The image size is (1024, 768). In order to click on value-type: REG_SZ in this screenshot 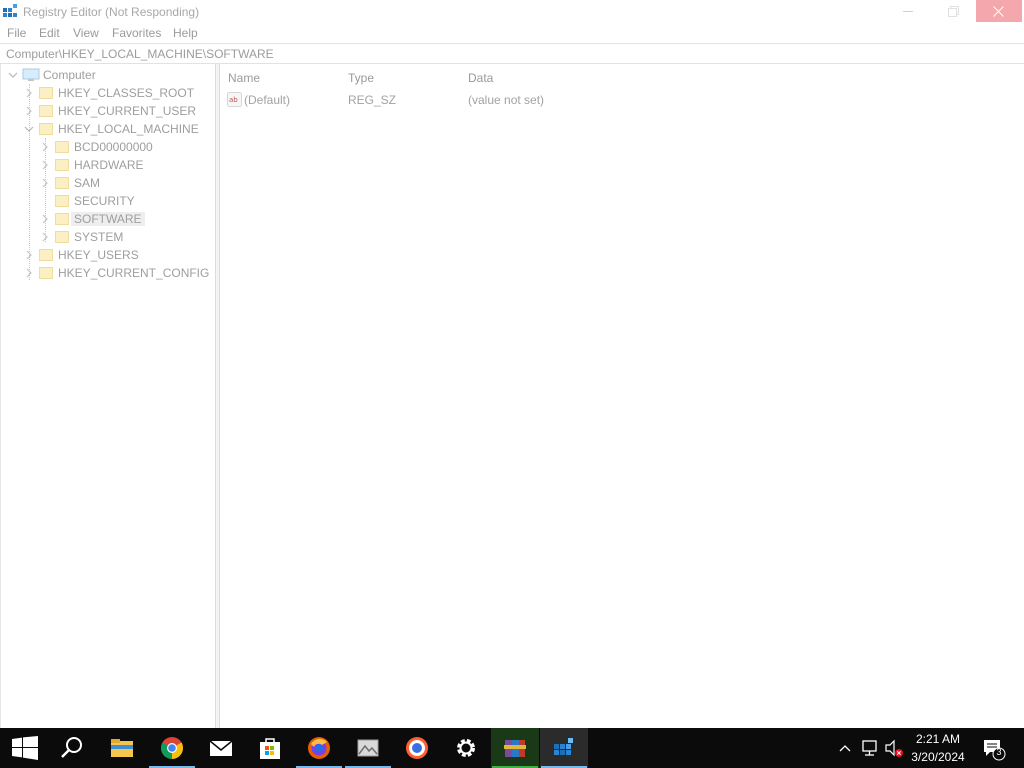, I will do `click(372, 100)`.